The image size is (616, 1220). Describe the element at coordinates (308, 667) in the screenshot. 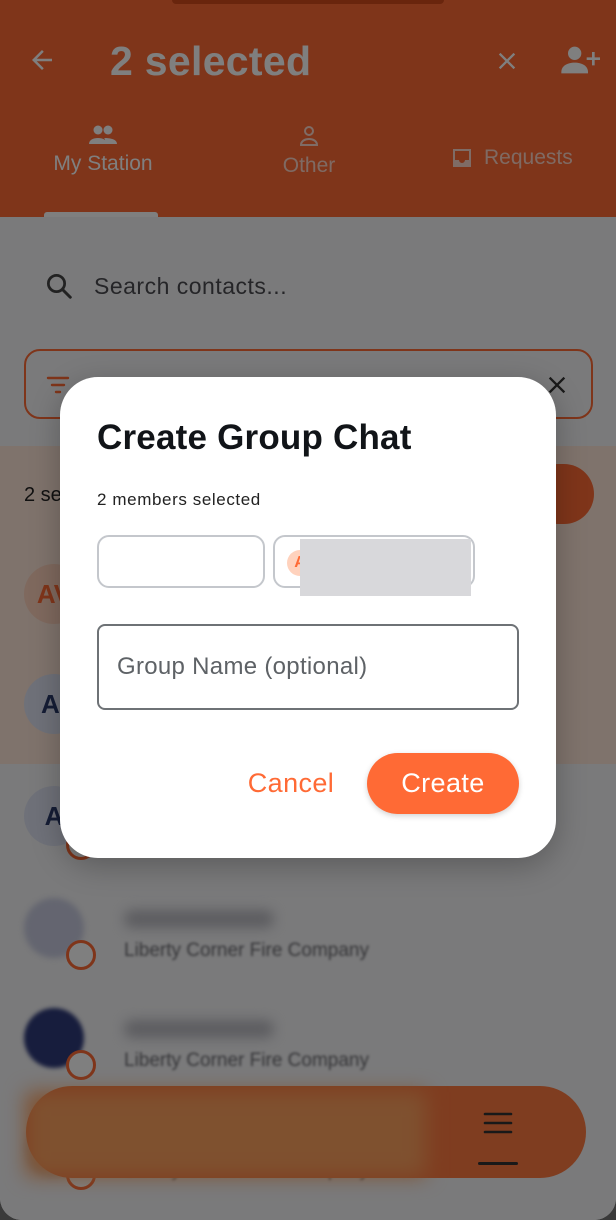

I see `group-name-input` at that location.